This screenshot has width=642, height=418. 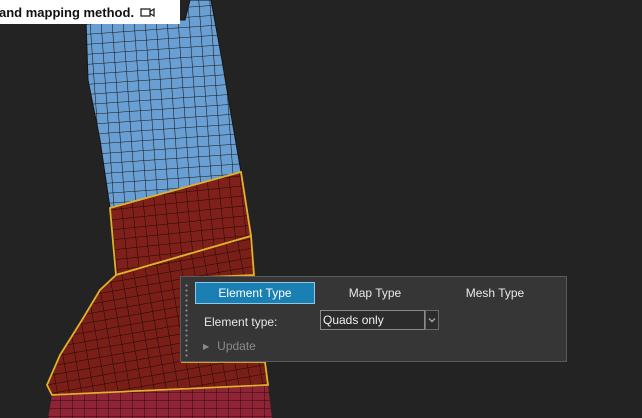 I want to click on element-type-dropdown: Quads only, so click(x=372, y=320).